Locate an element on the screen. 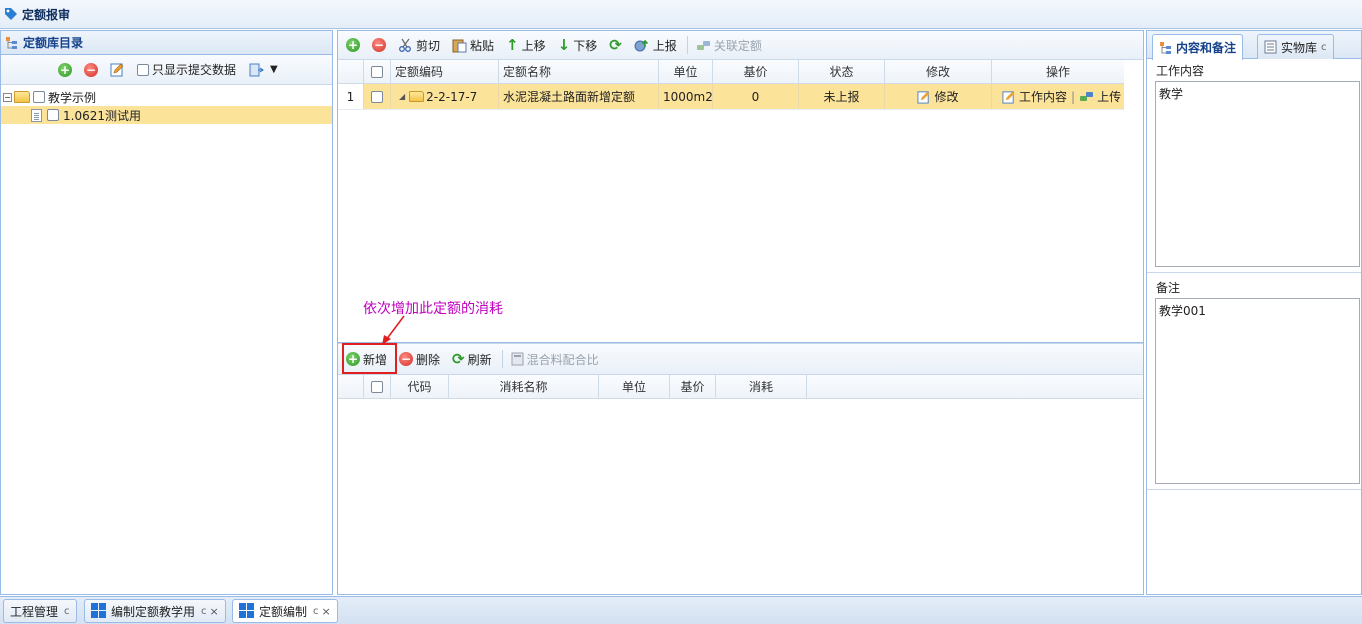 Image resolution: width=1362 pixels, height=624 pixels. mix-ratio-button: 混合料配合比 is located at coordinates (555, 359).